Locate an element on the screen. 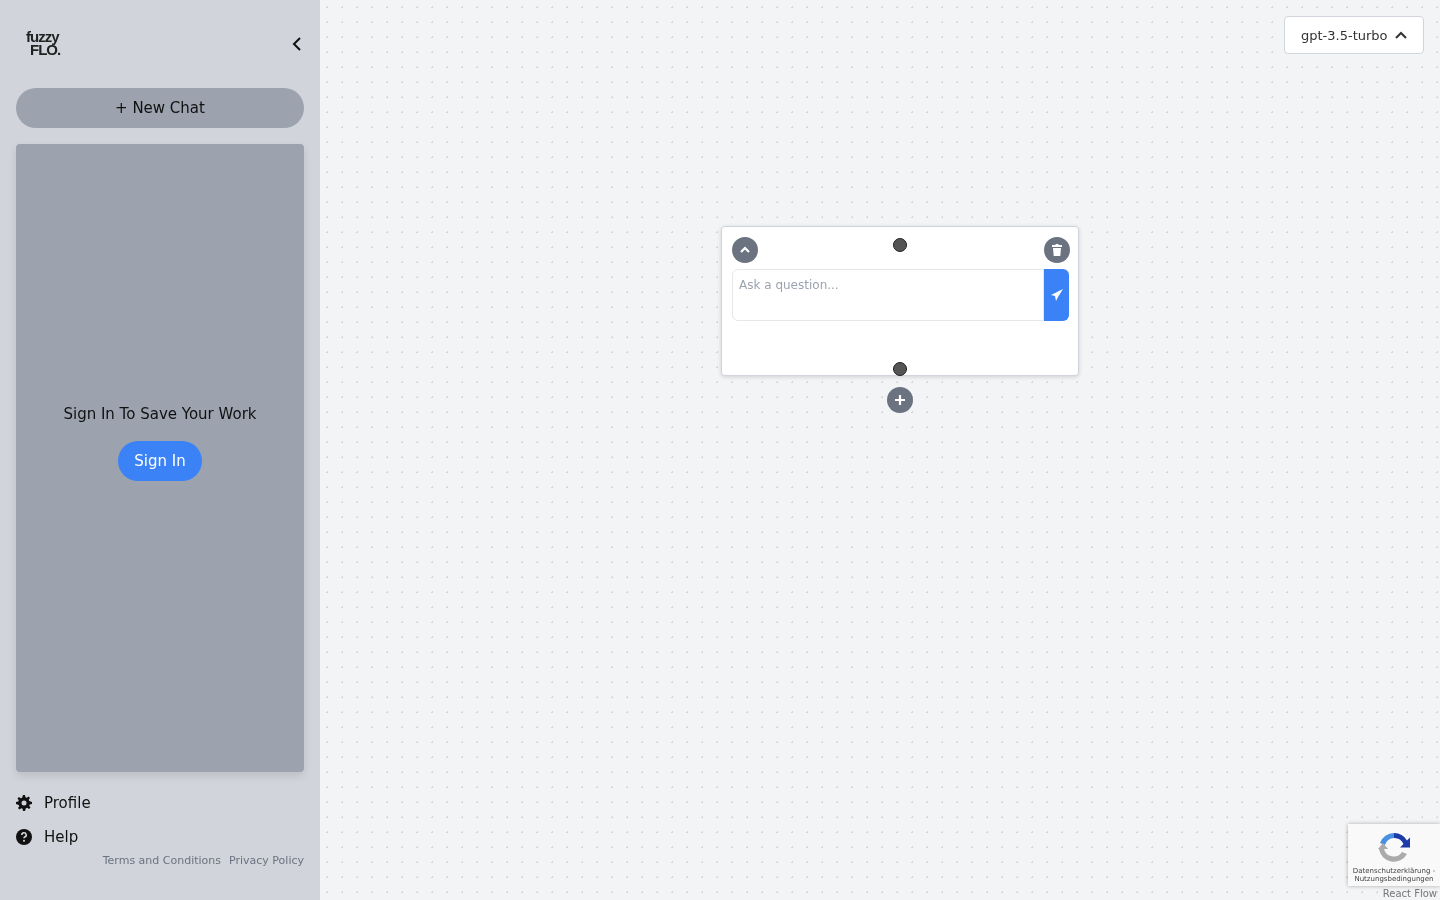 The image size is (1440, 900). paper-plane-icon is located at coordinates (1056, 295).